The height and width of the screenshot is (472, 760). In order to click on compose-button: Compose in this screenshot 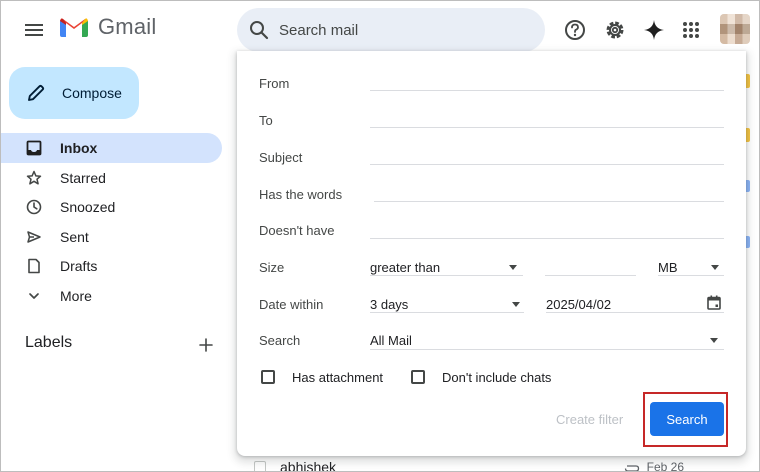, I will do `click(74, 93)`.